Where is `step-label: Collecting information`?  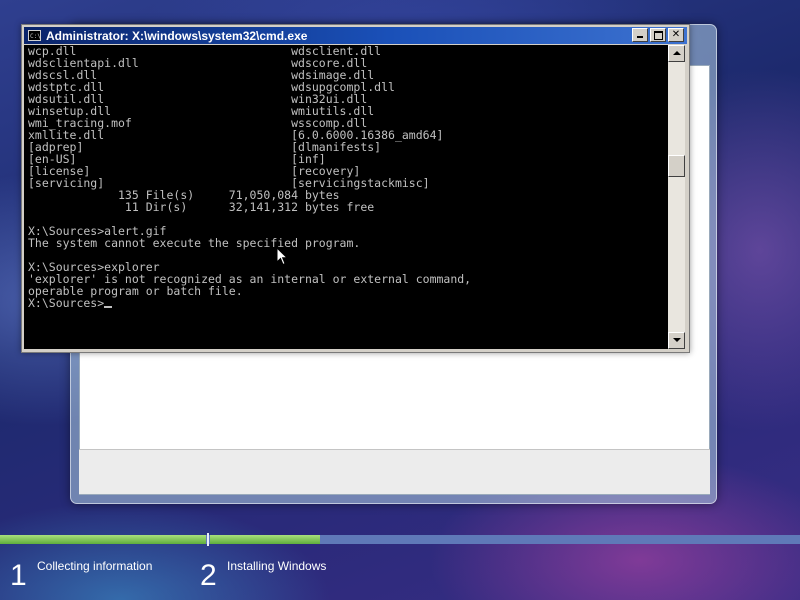
step-label: Collecting information is located at coordinates (95, 566).